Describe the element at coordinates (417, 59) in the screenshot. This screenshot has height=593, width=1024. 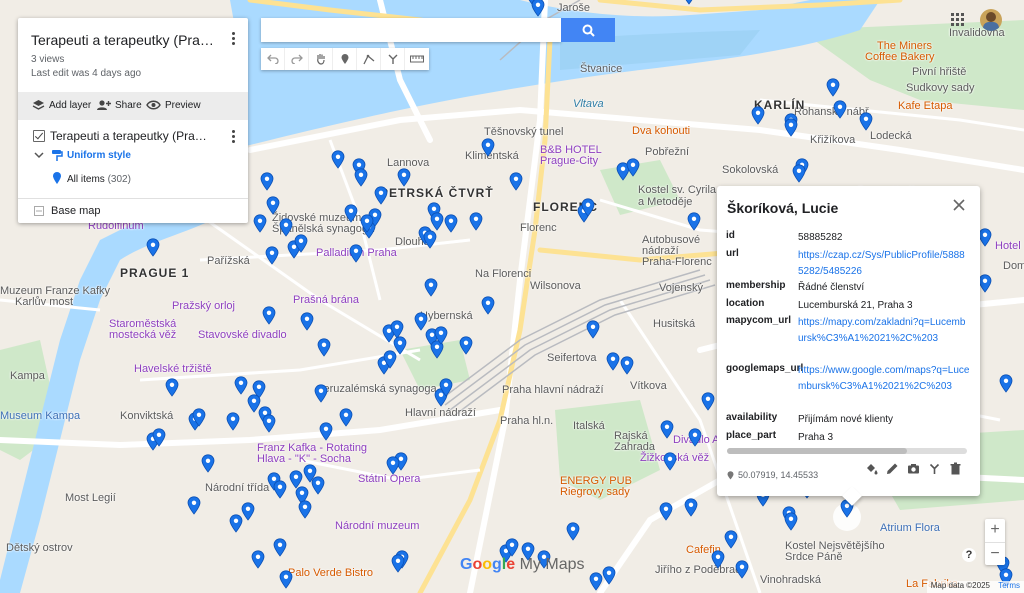
I see `measure-button` at that location.